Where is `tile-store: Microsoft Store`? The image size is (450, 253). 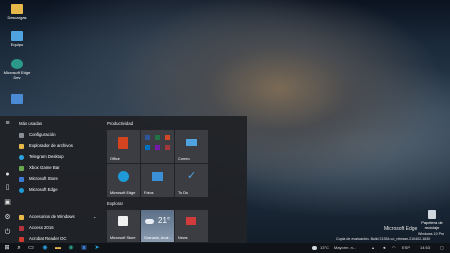
tile-store: Microsoft Store is located at coordinates (123, 226).